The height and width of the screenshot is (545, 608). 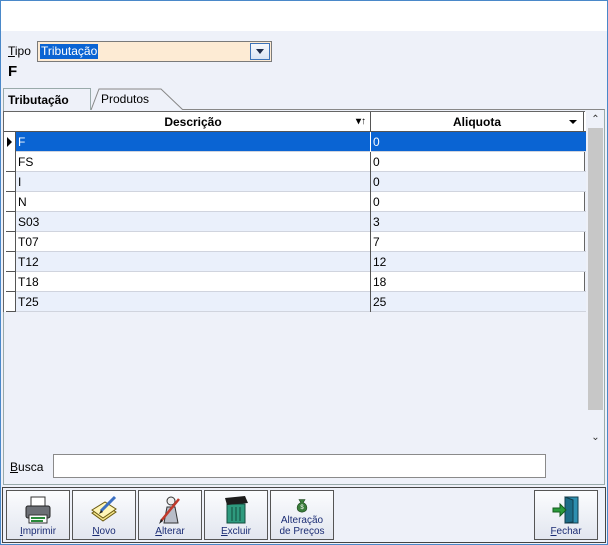 What do you see at coordinates (566, 531) in the screenshot?
I see `fechar-label: Fechar` at bounding box center [566, 531].